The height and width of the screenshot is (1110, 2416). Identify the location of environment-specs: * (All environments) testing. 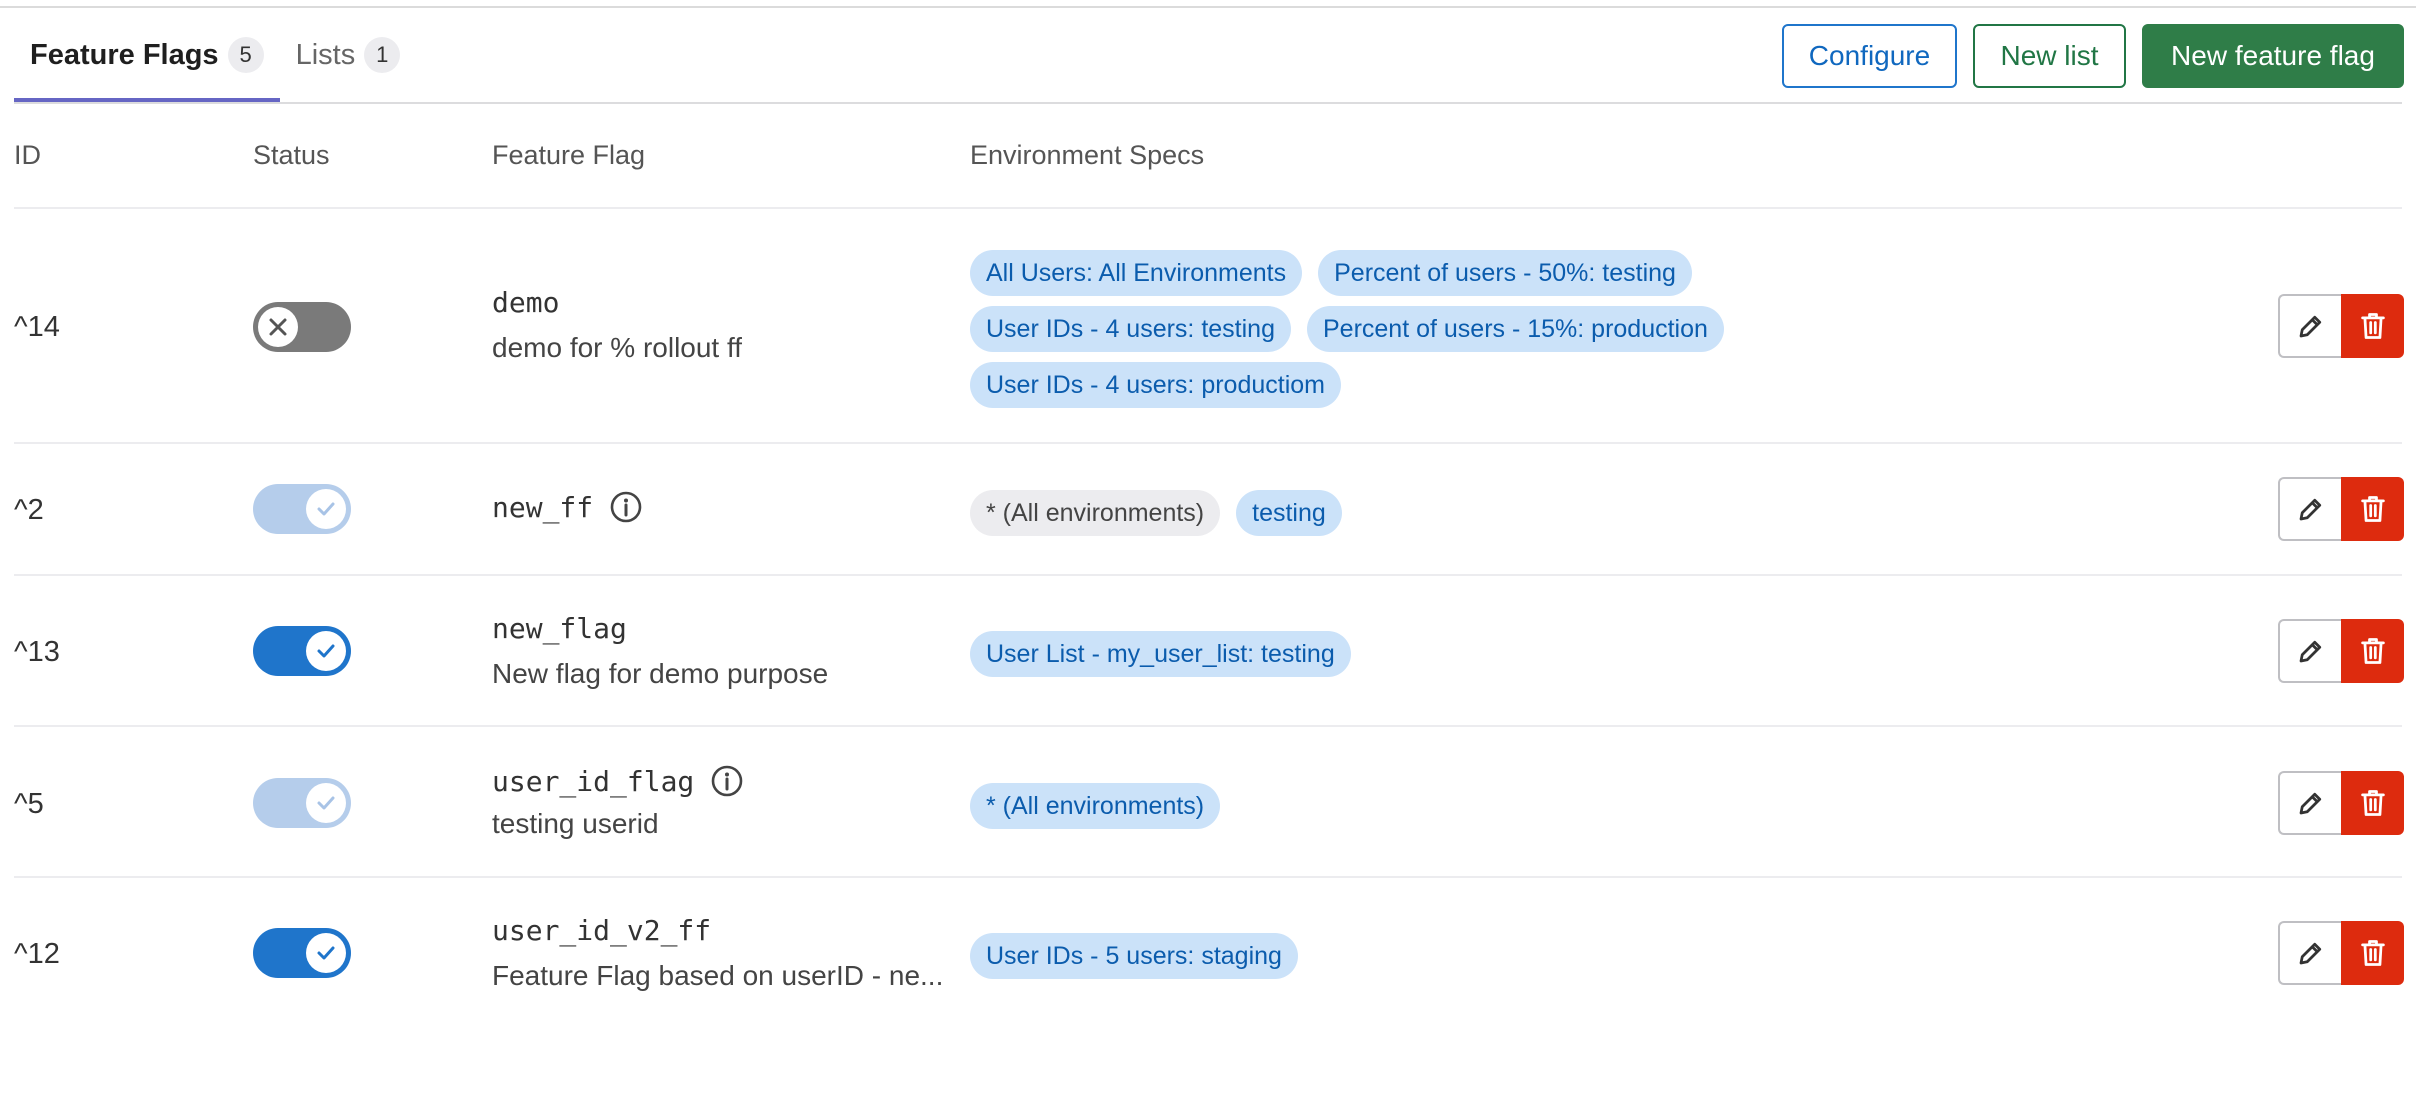
(1370, 513).